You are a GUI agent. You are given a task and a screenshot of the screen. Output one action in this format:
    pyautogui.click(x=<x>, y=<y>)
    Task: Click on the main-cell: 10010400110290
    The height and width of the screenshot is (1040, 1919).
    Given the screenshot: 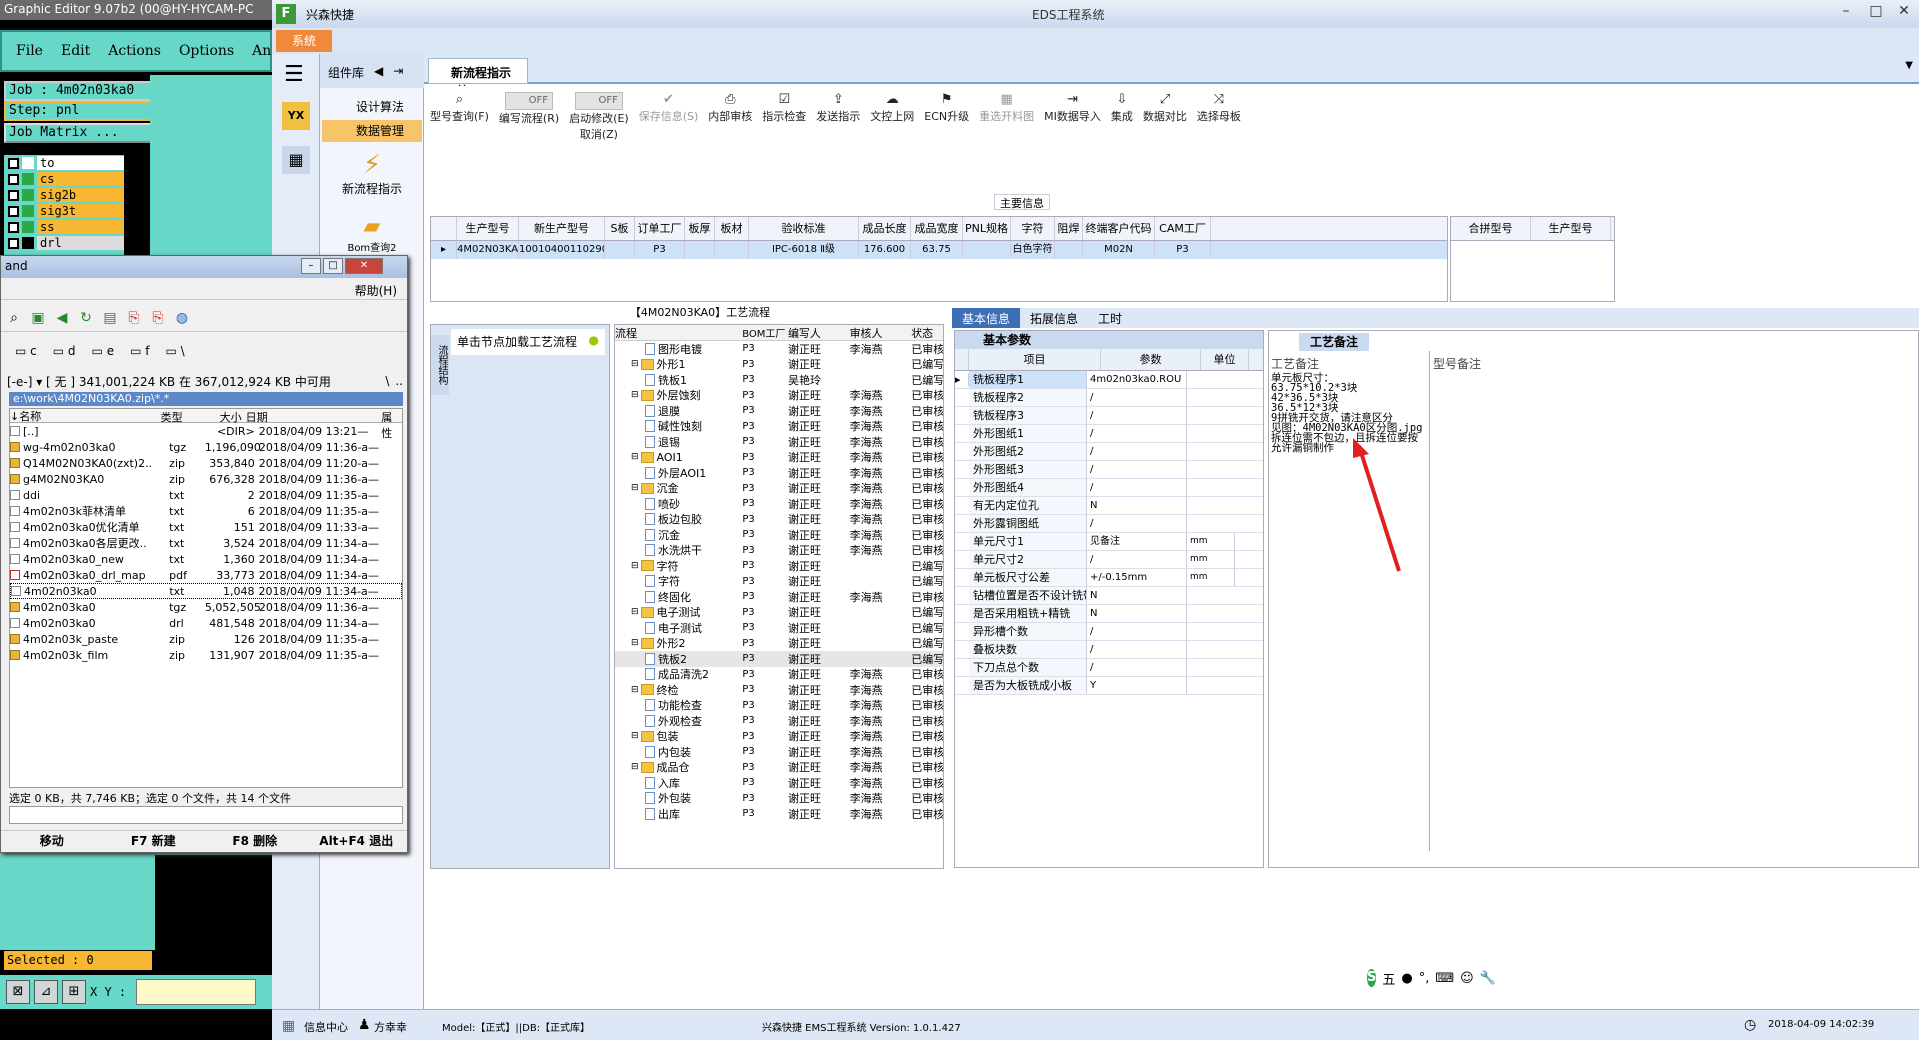 What is the action you would take?
    pyautogui.click(x=562, y=250)
    